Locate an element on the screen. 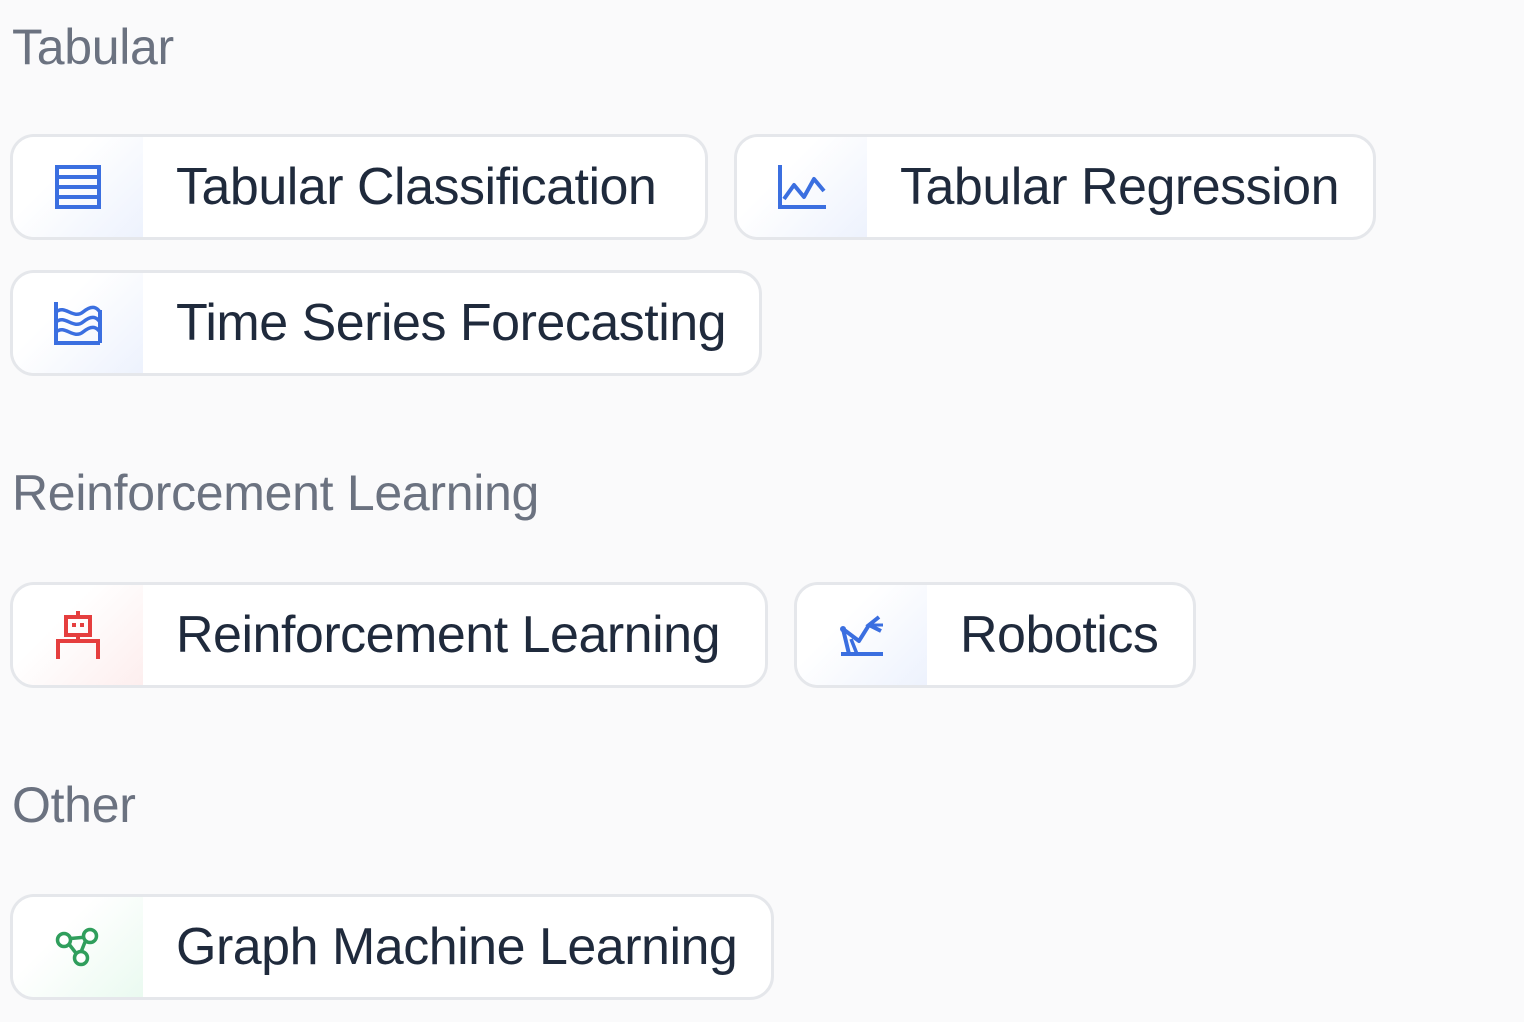 The image size is (1524, 1022). section-title-tabular: Tabular is located at coordinates (93, 47).